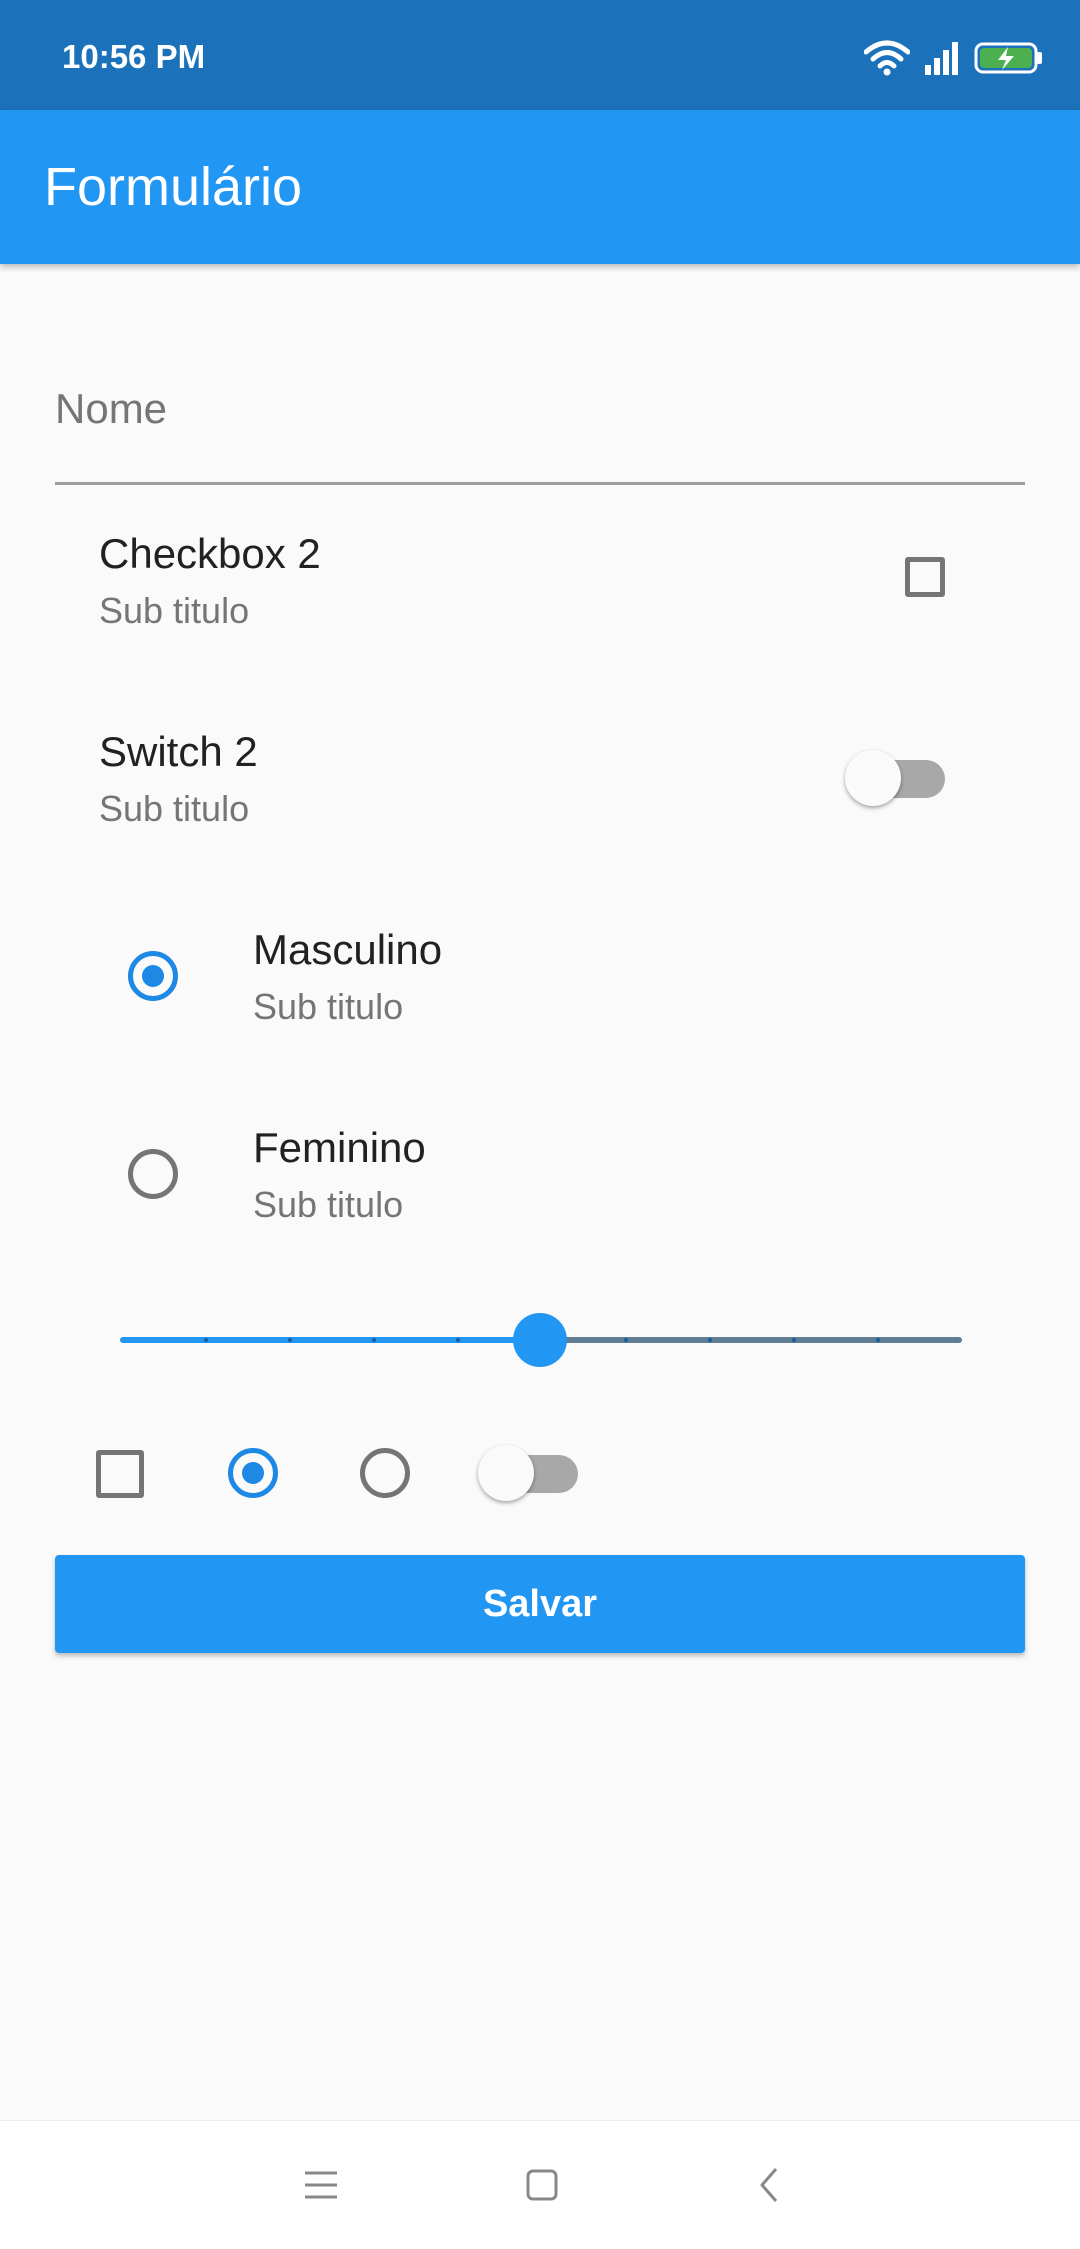  Describe the element at coordinates (770, 2185) in the screenshot. I see `back-icon` at that location.